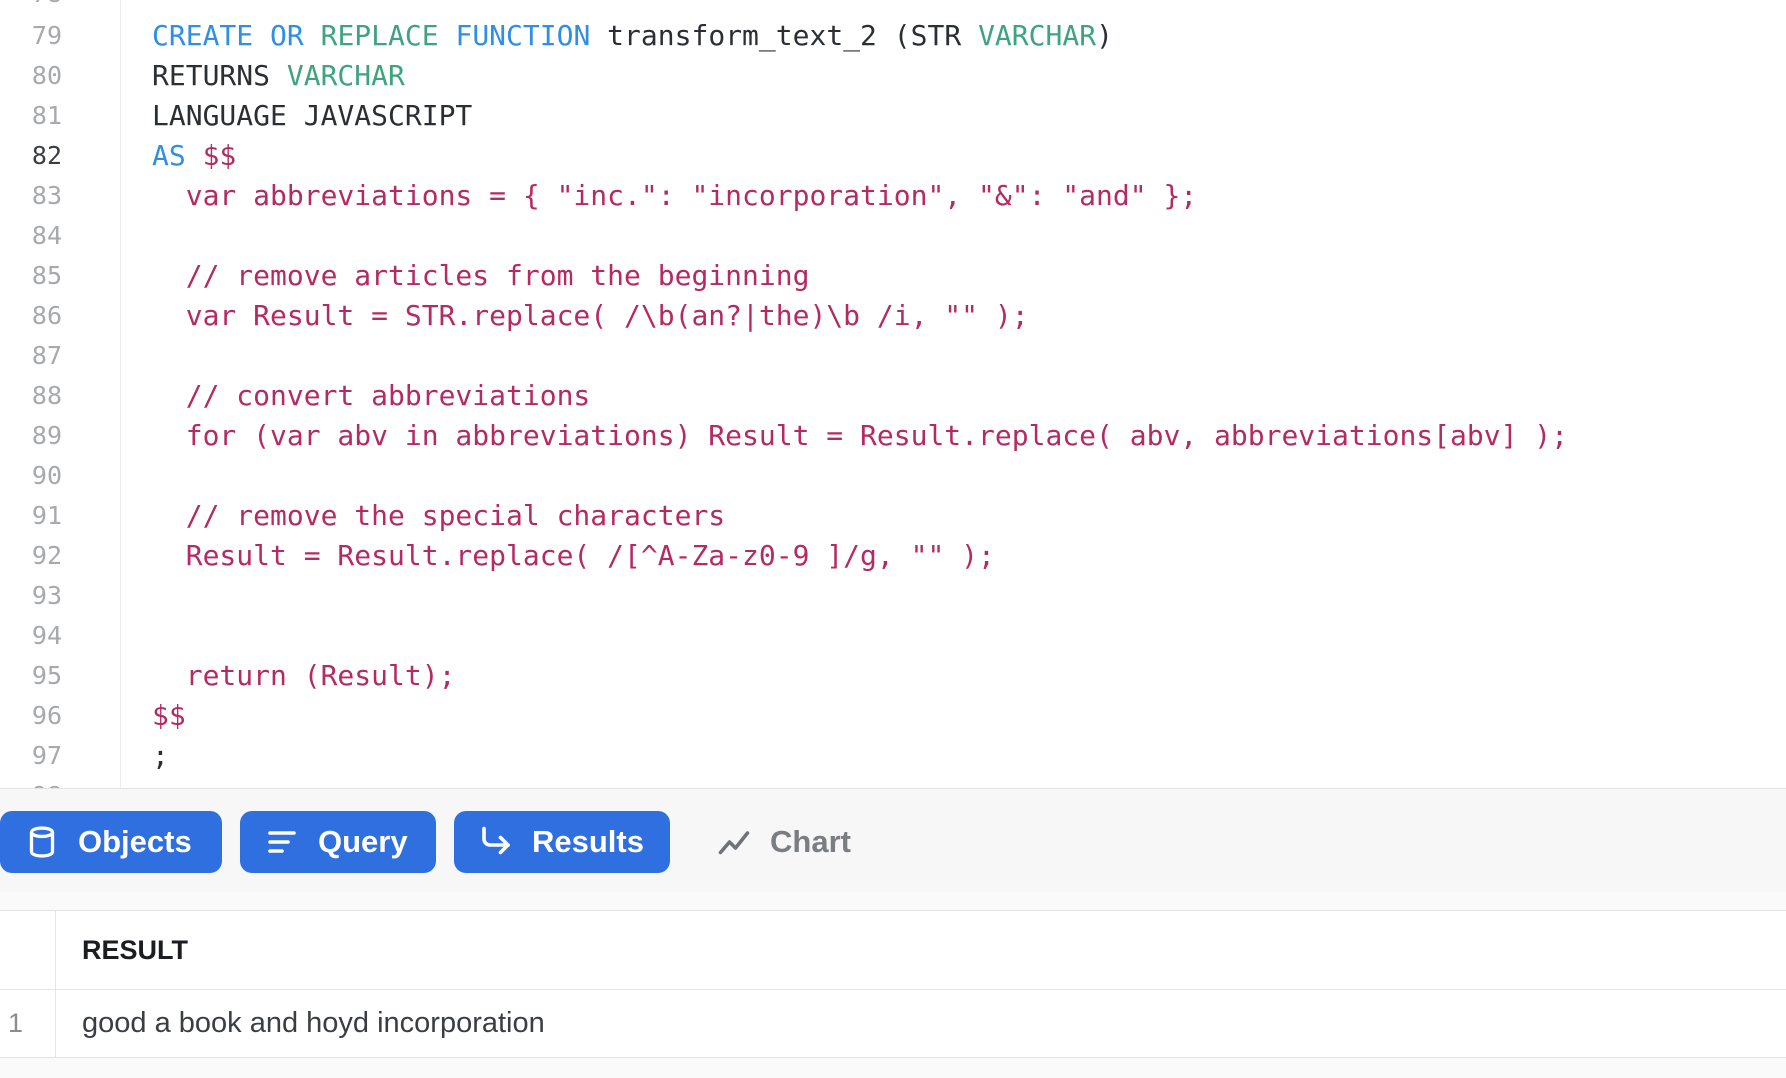 The width and height of the screenshot is (1786, 1078). Describe the element at coordinates (313, 1023) in the screenshot. I see `result-cell: good a book and hoyd incorporation` at that location.